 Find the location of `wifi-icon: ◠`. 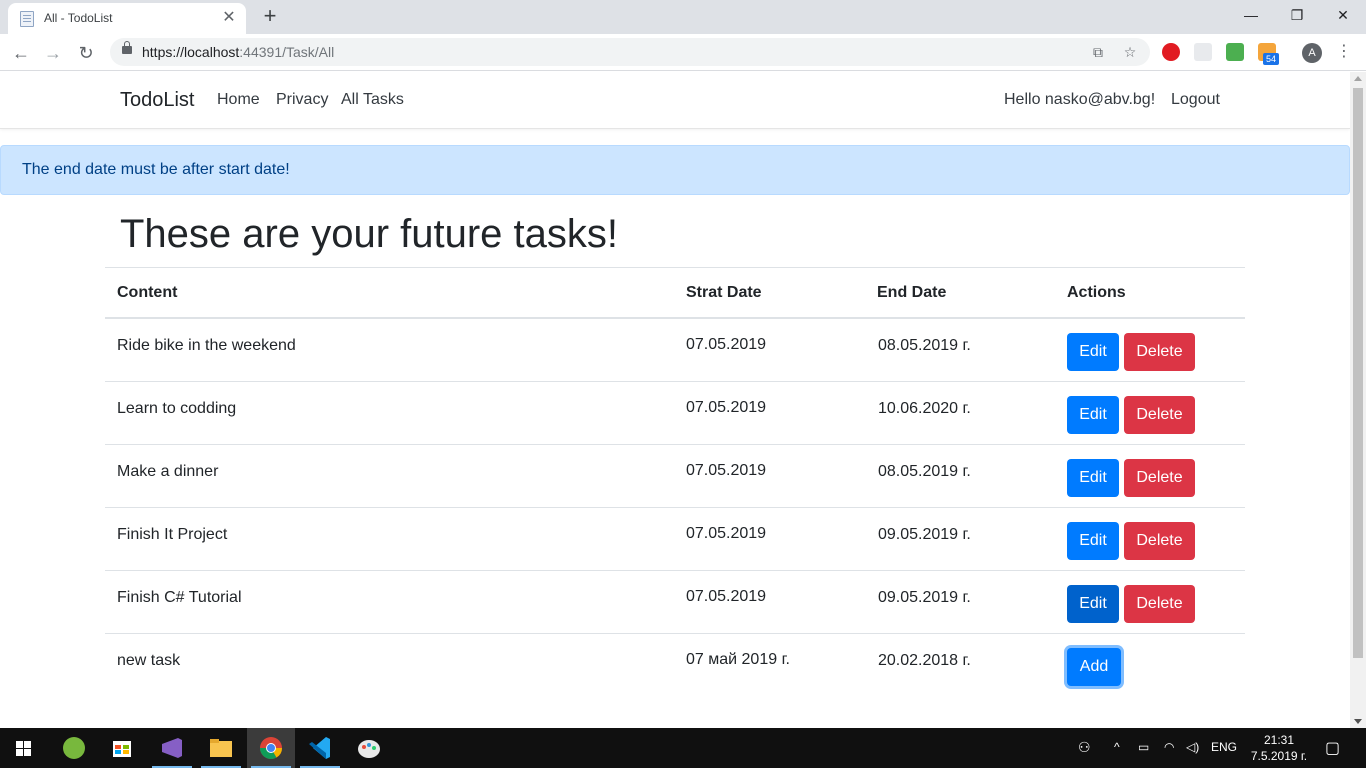

wifi-icon: ◠ is located at coordinates (1169, 747).